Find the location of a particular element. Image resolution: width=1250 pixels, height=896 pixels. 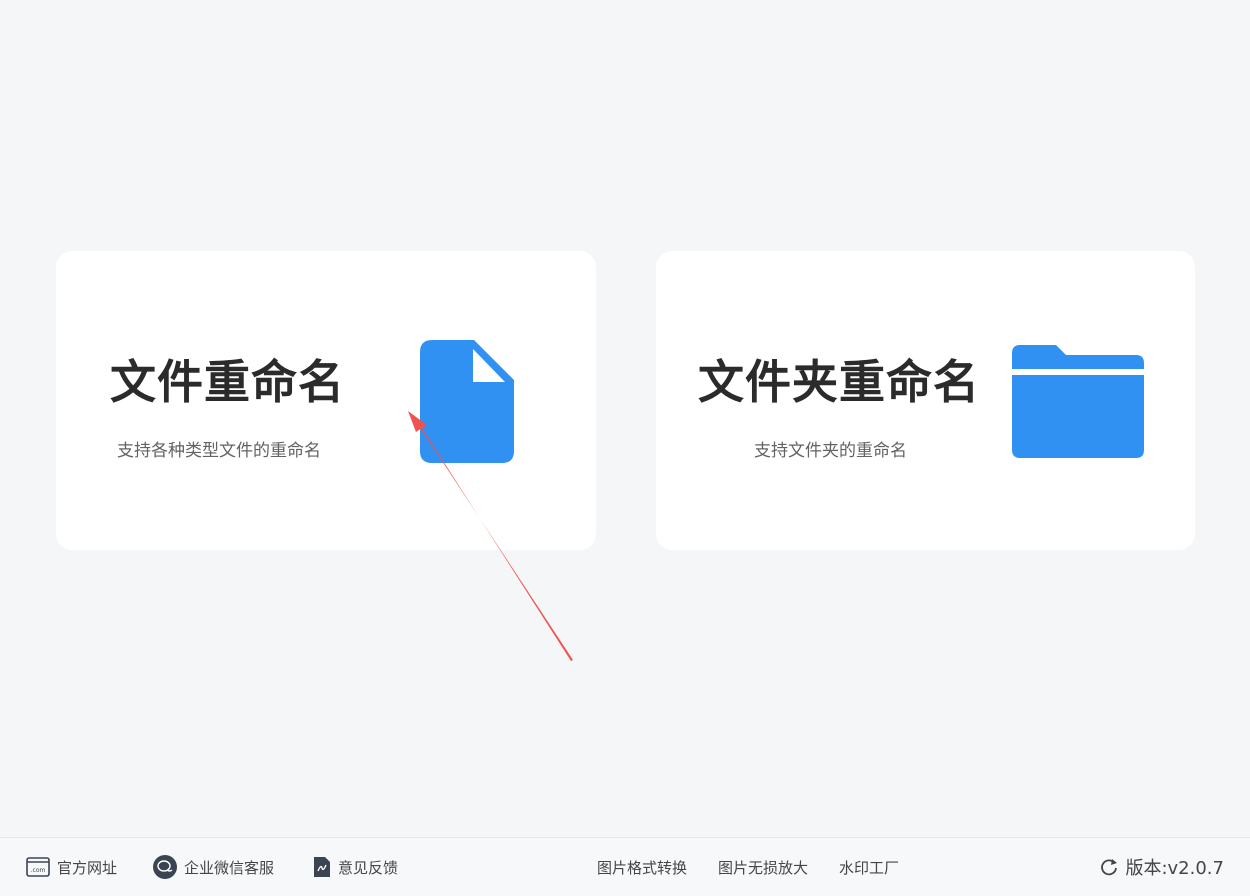

website-com-icon: .com is located at coordinates (38, 867).